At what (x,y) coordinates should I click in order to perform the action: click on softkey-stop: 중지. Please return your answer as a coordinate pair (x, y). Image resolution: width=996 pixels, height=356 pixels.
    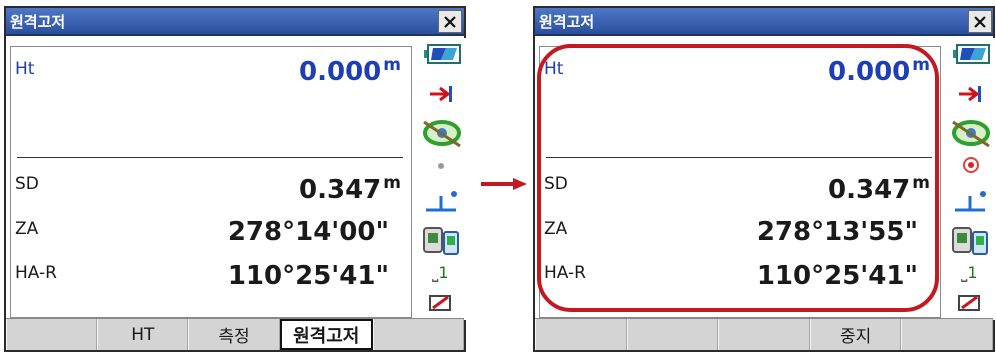
    Looking at the image, I should click on (855, 334).